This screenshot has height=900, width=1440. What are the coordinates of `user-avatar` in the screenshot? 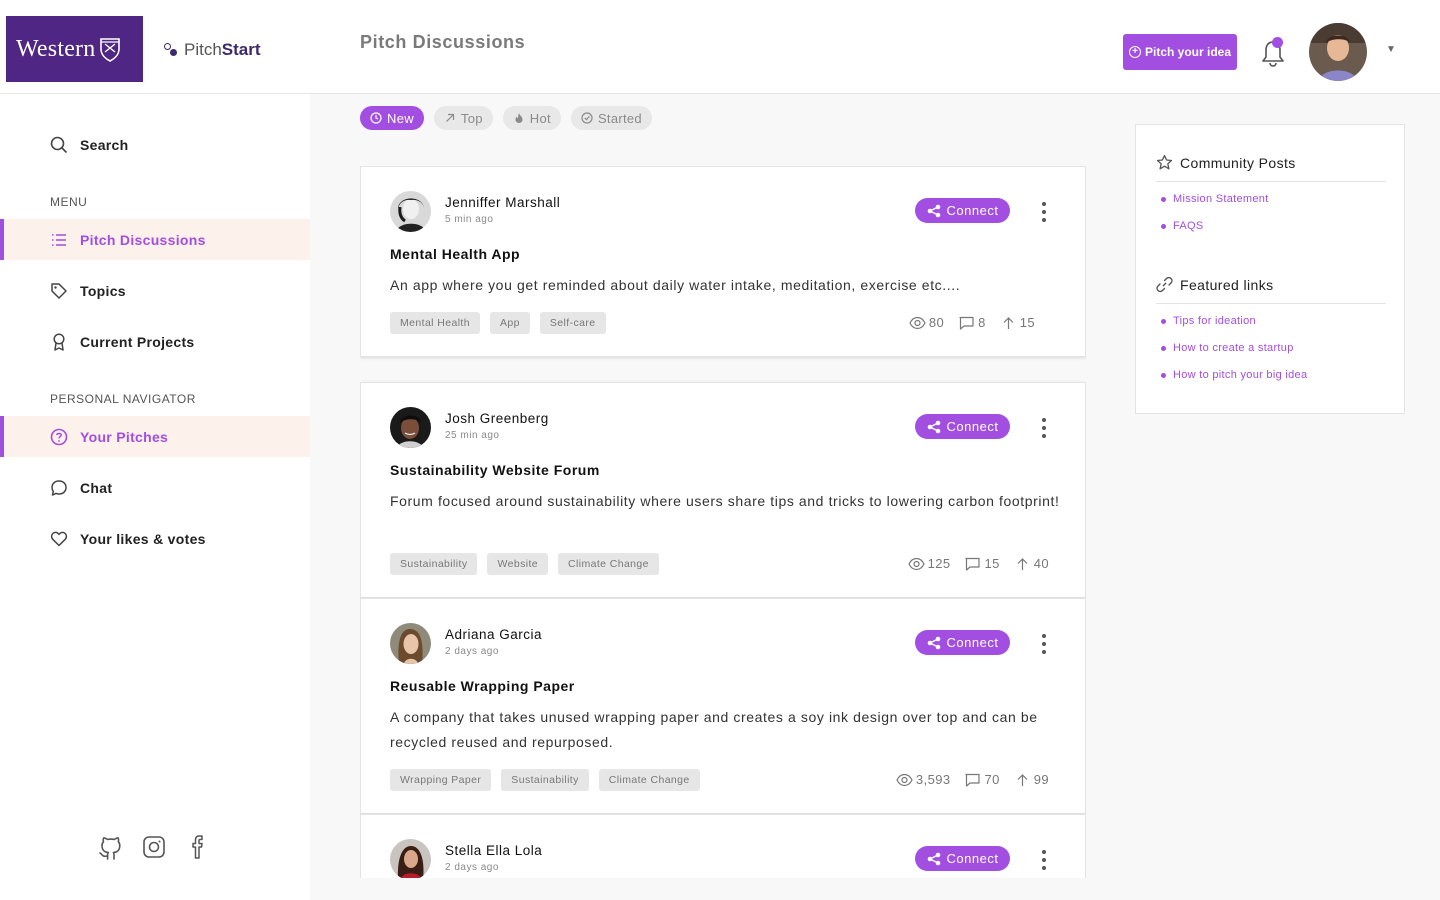 It's located at (1338, 52).